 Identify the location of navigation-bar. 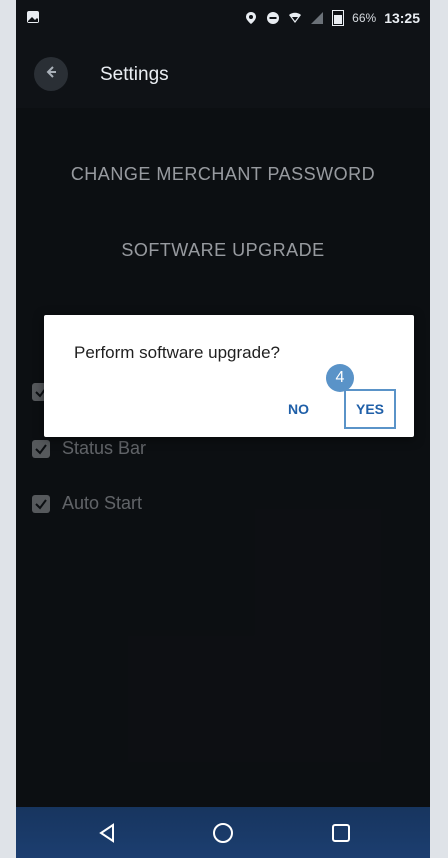
(223, 832).